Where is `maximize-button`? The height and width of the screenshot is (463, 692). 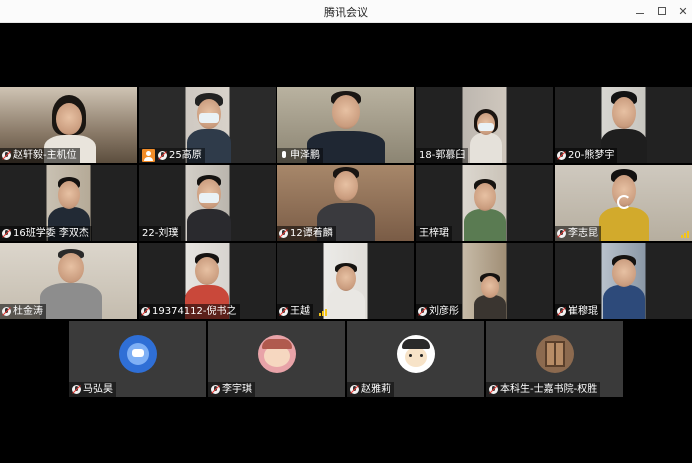 maximize-button is located at coordinates (662, 11).